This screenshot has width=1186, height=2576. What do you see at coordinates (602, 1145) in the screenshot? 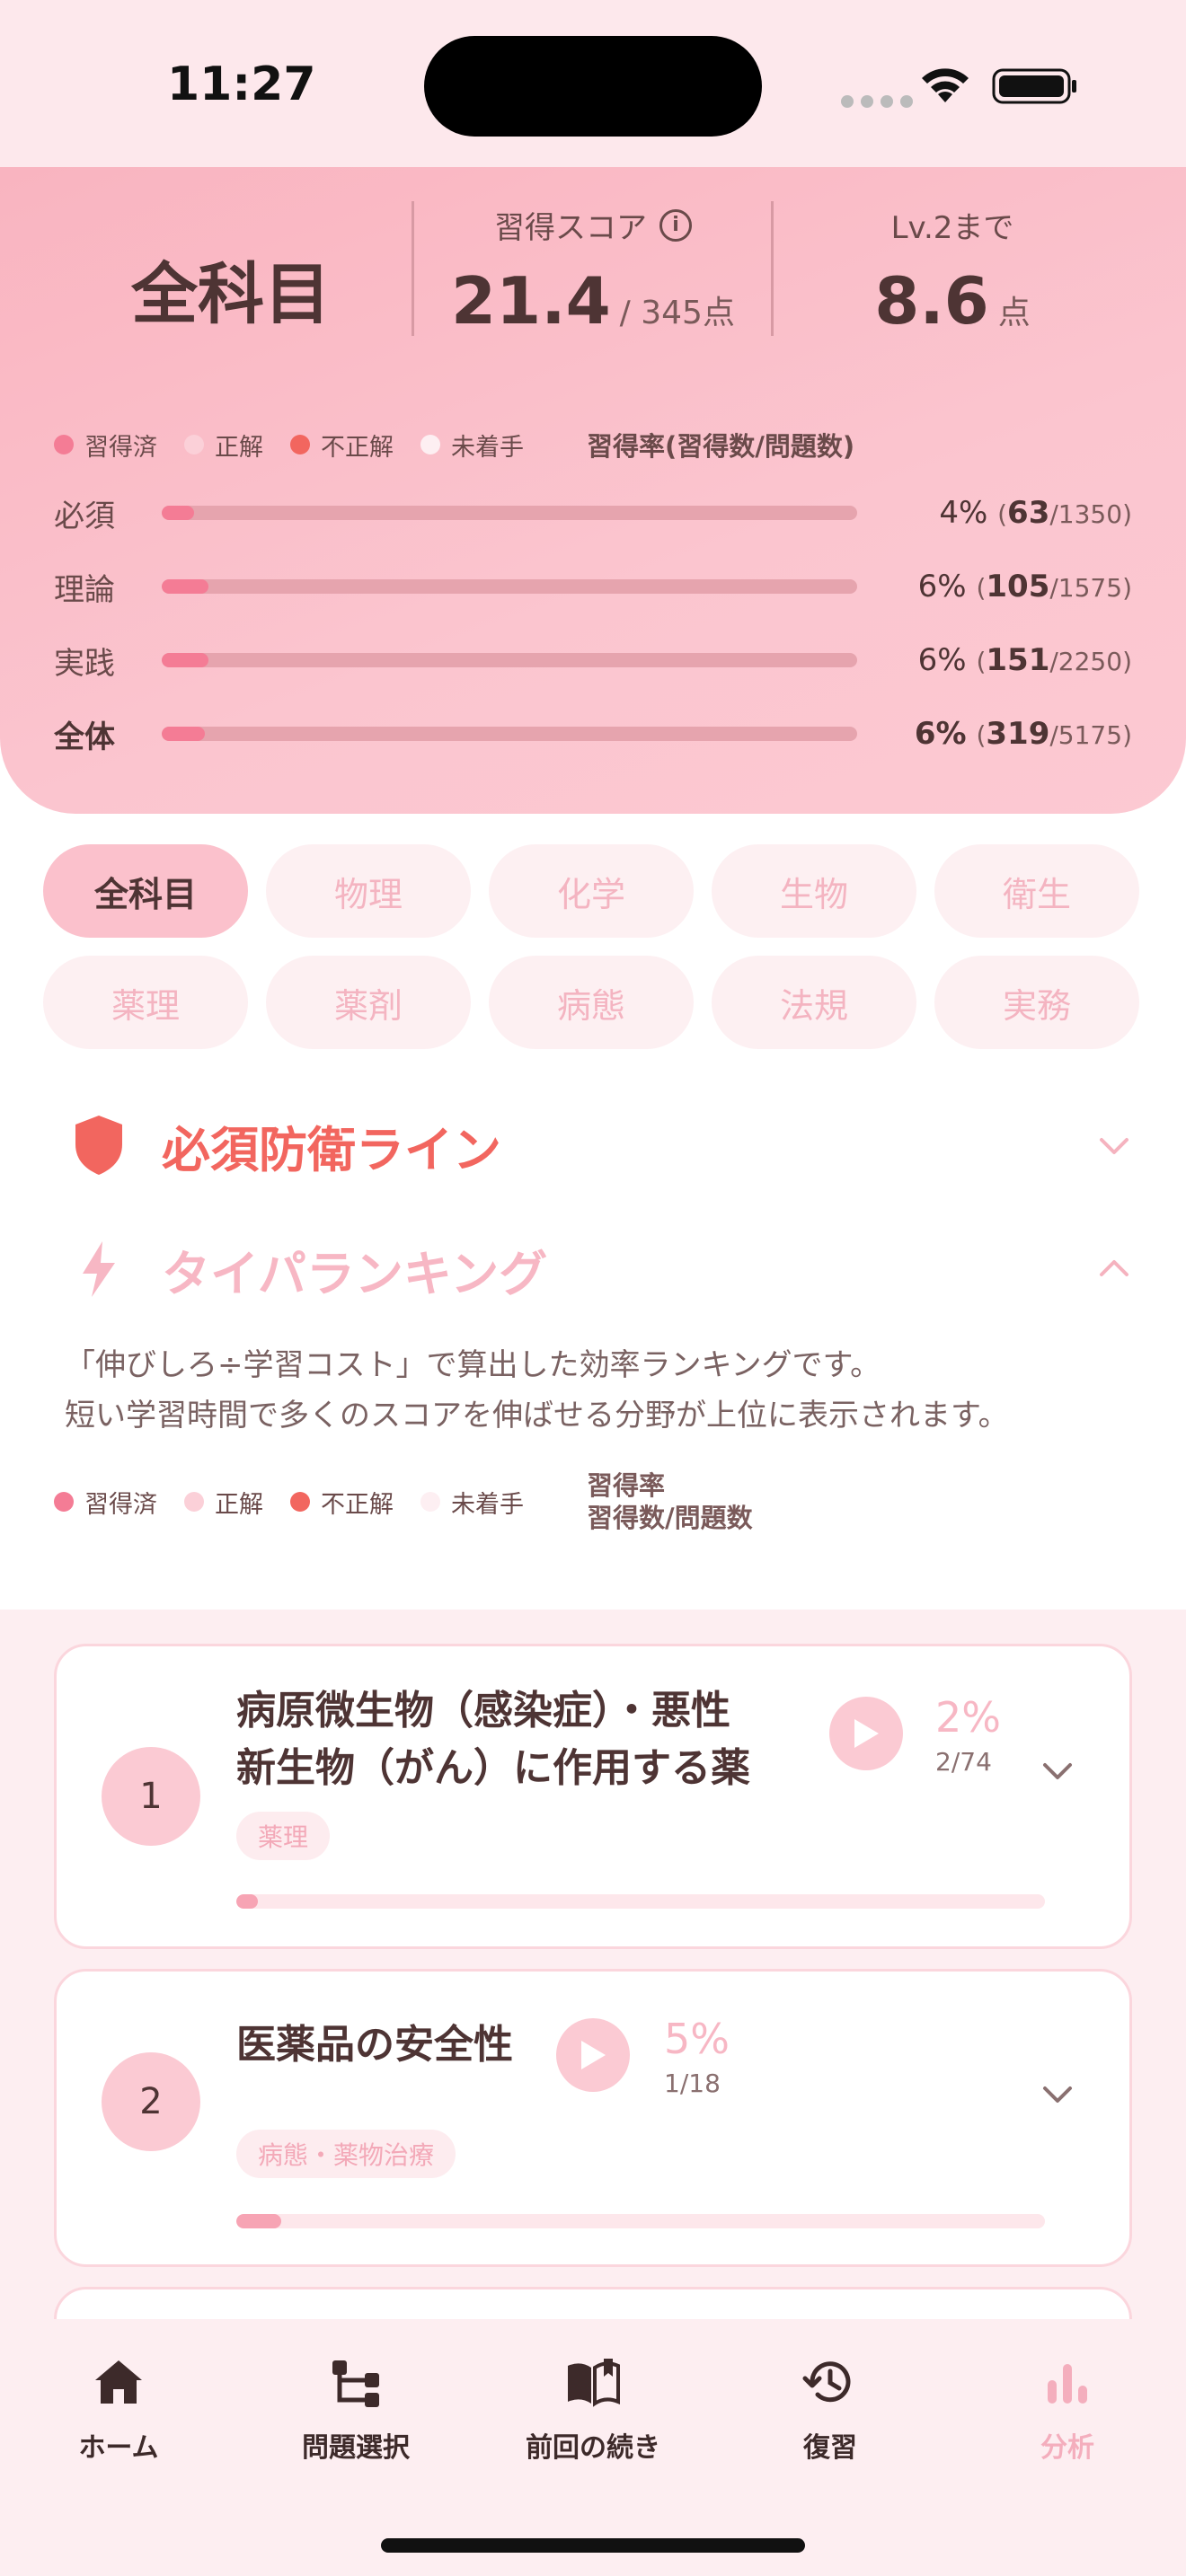
I see `section-defense-header: 必須防衛ライン` at bounding box center [602, 1145].